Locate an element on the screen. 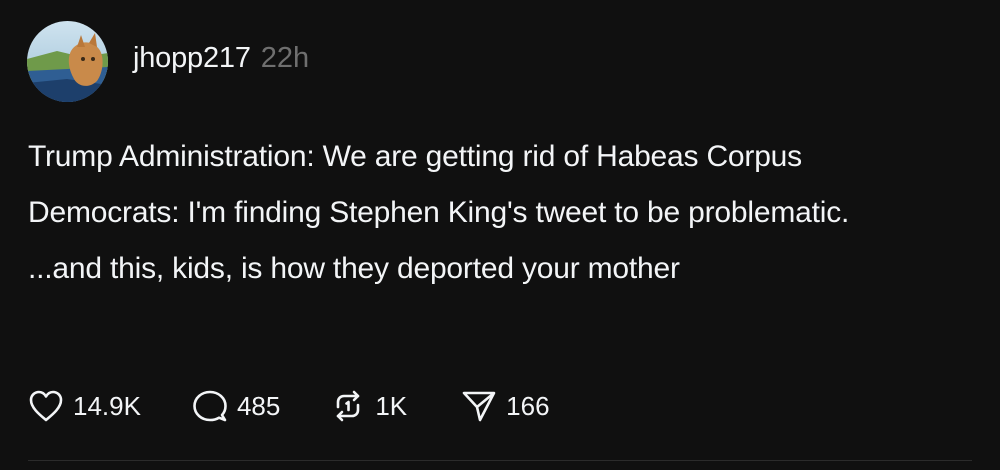 The height and width of the screenshot is (470, 1000). avatar-photo is located at coordinates (67, 61).